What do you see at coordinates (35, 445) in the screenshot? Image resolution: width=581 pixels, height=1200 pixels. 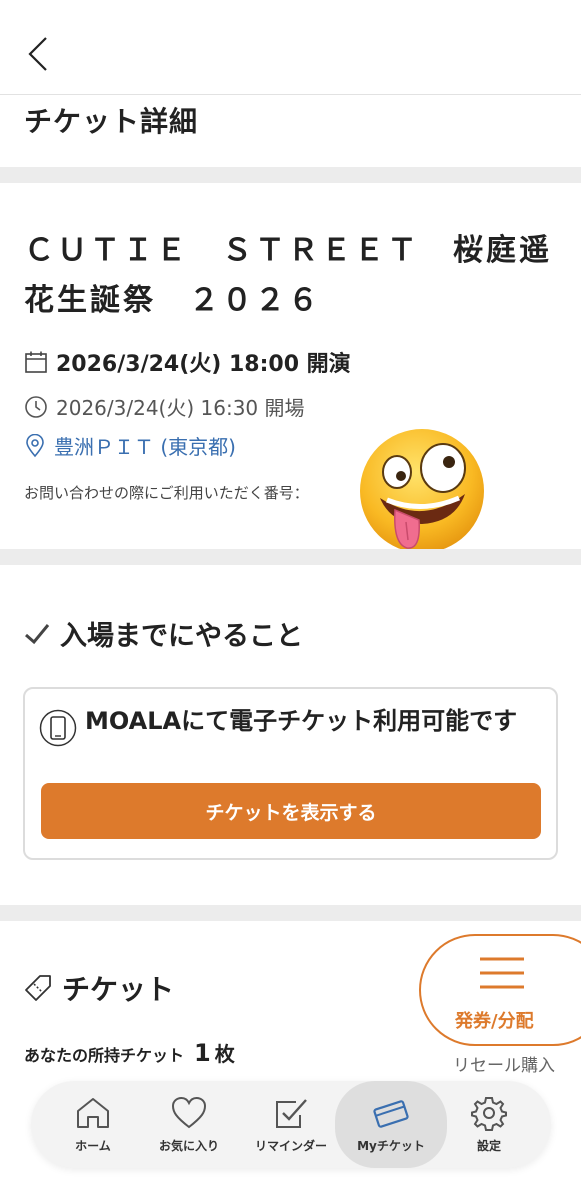 I see `location-pin-icon` at bounding box center [35, 445].